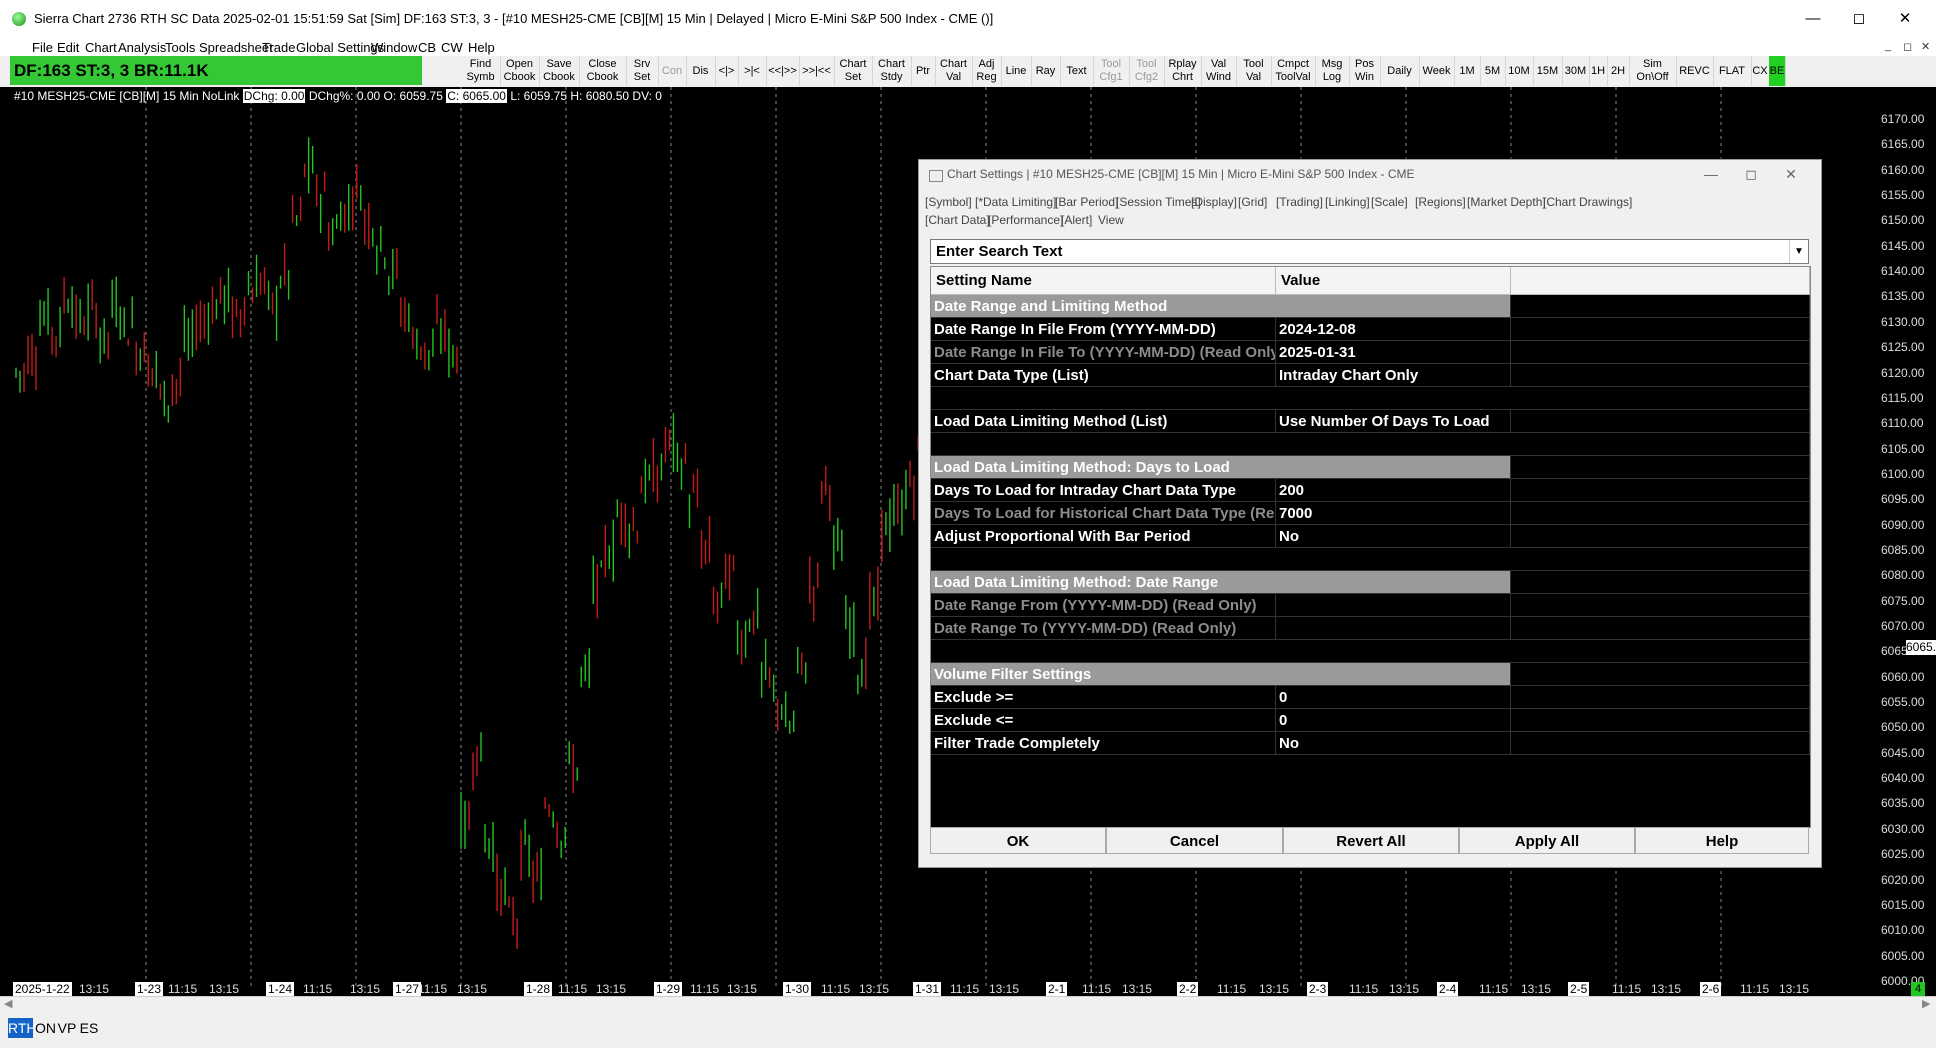 The height and width of the screenshot is (1048, 1936). Describe the element at coordinates (1440, 202) in the screenshot. I see `dialog-tab-regions: [Regions]` at that location.